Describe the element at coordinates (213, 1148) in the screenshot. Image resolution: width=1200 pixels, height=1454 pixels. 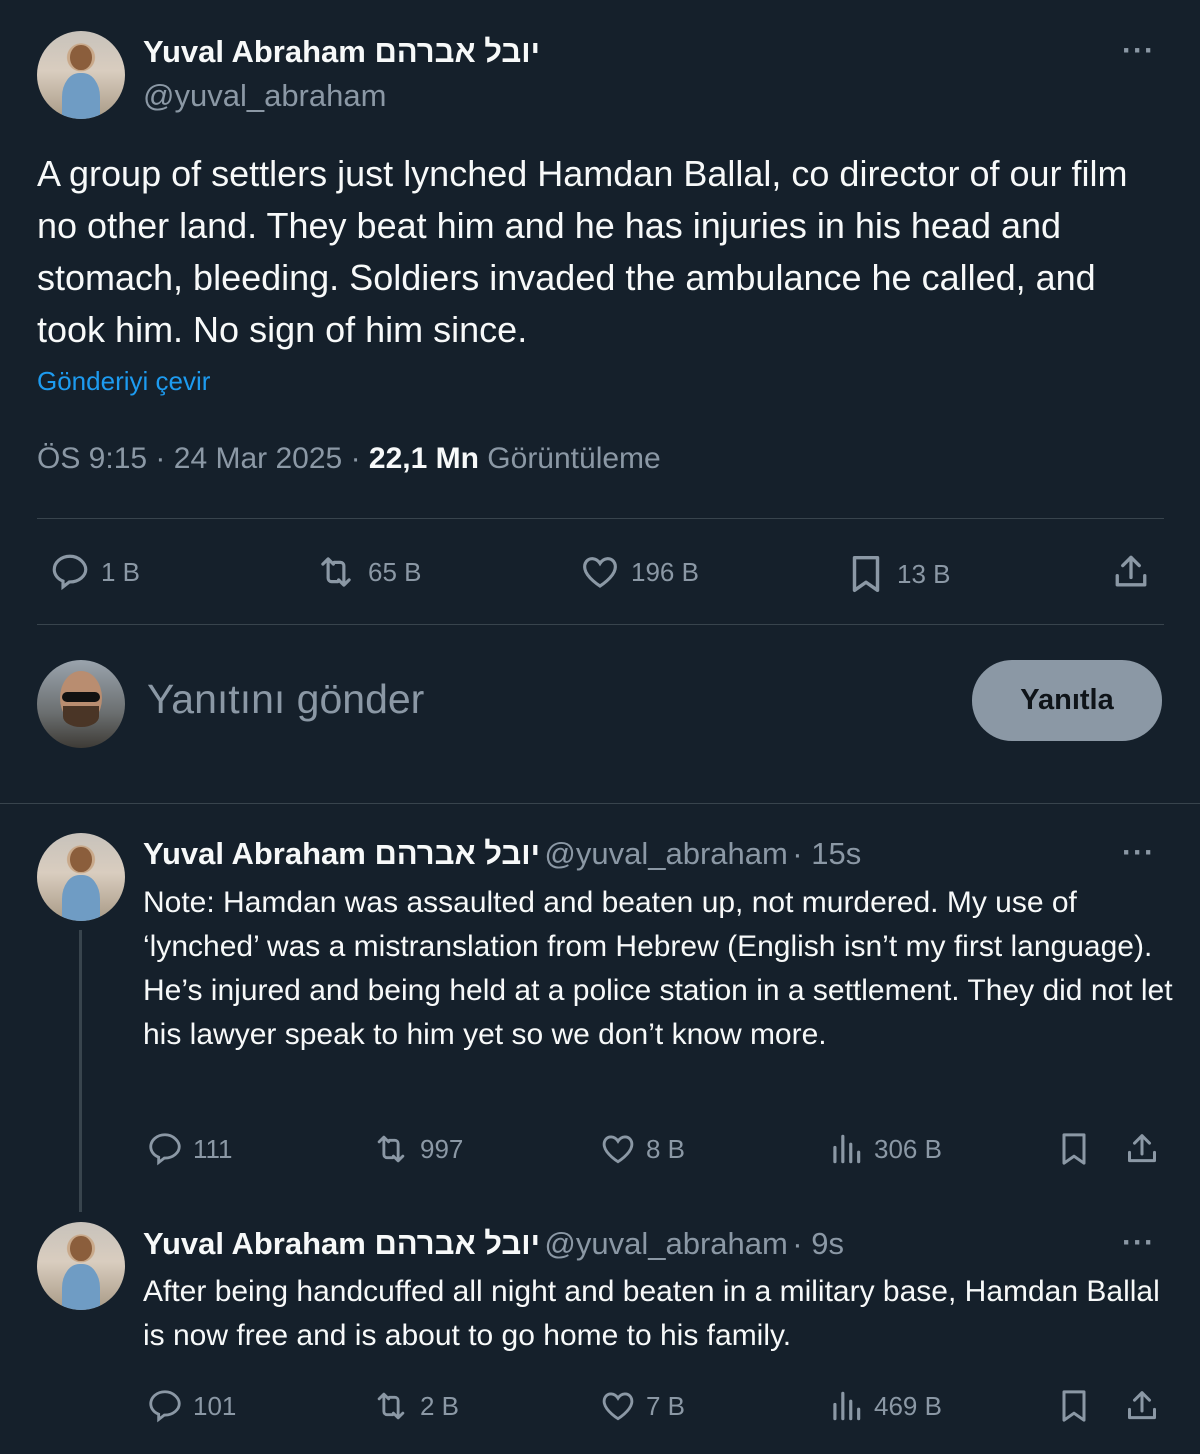
I see `reply-count: 111` at that location.